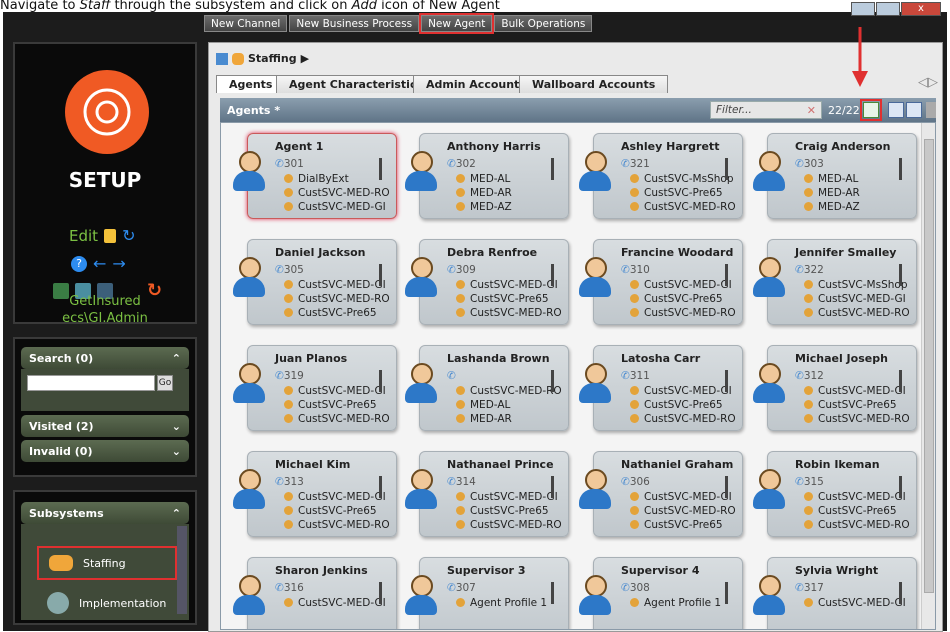 Image resolution: width=950 pixels, height=632 pixels. Describe the element at coordinates (635, 482) in the screenshot. I see `agent-extension: 306` at that location.